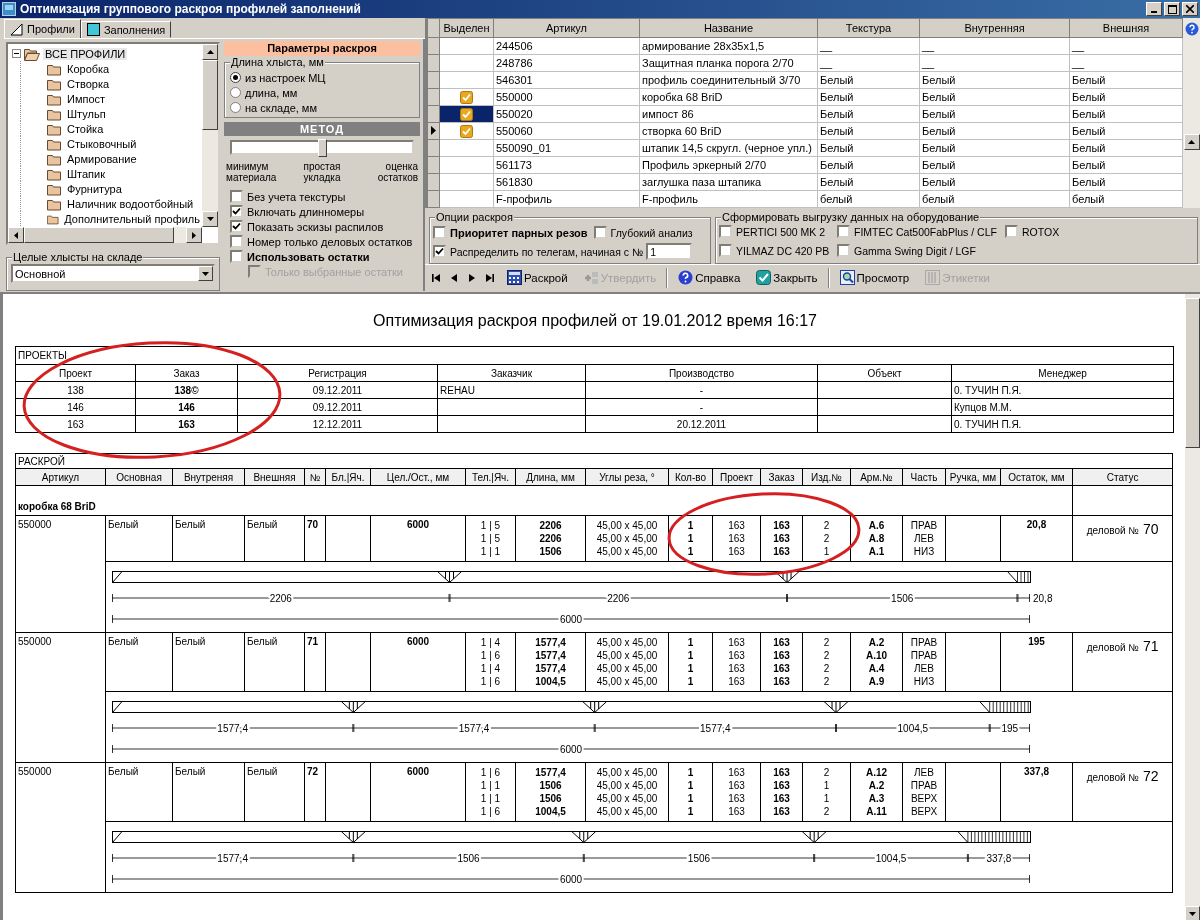  What do you see at coordinates (130, 203) in the screenshot?
I see `tree-item: Наличник водоотбойный` at bounding box center [130, 203].